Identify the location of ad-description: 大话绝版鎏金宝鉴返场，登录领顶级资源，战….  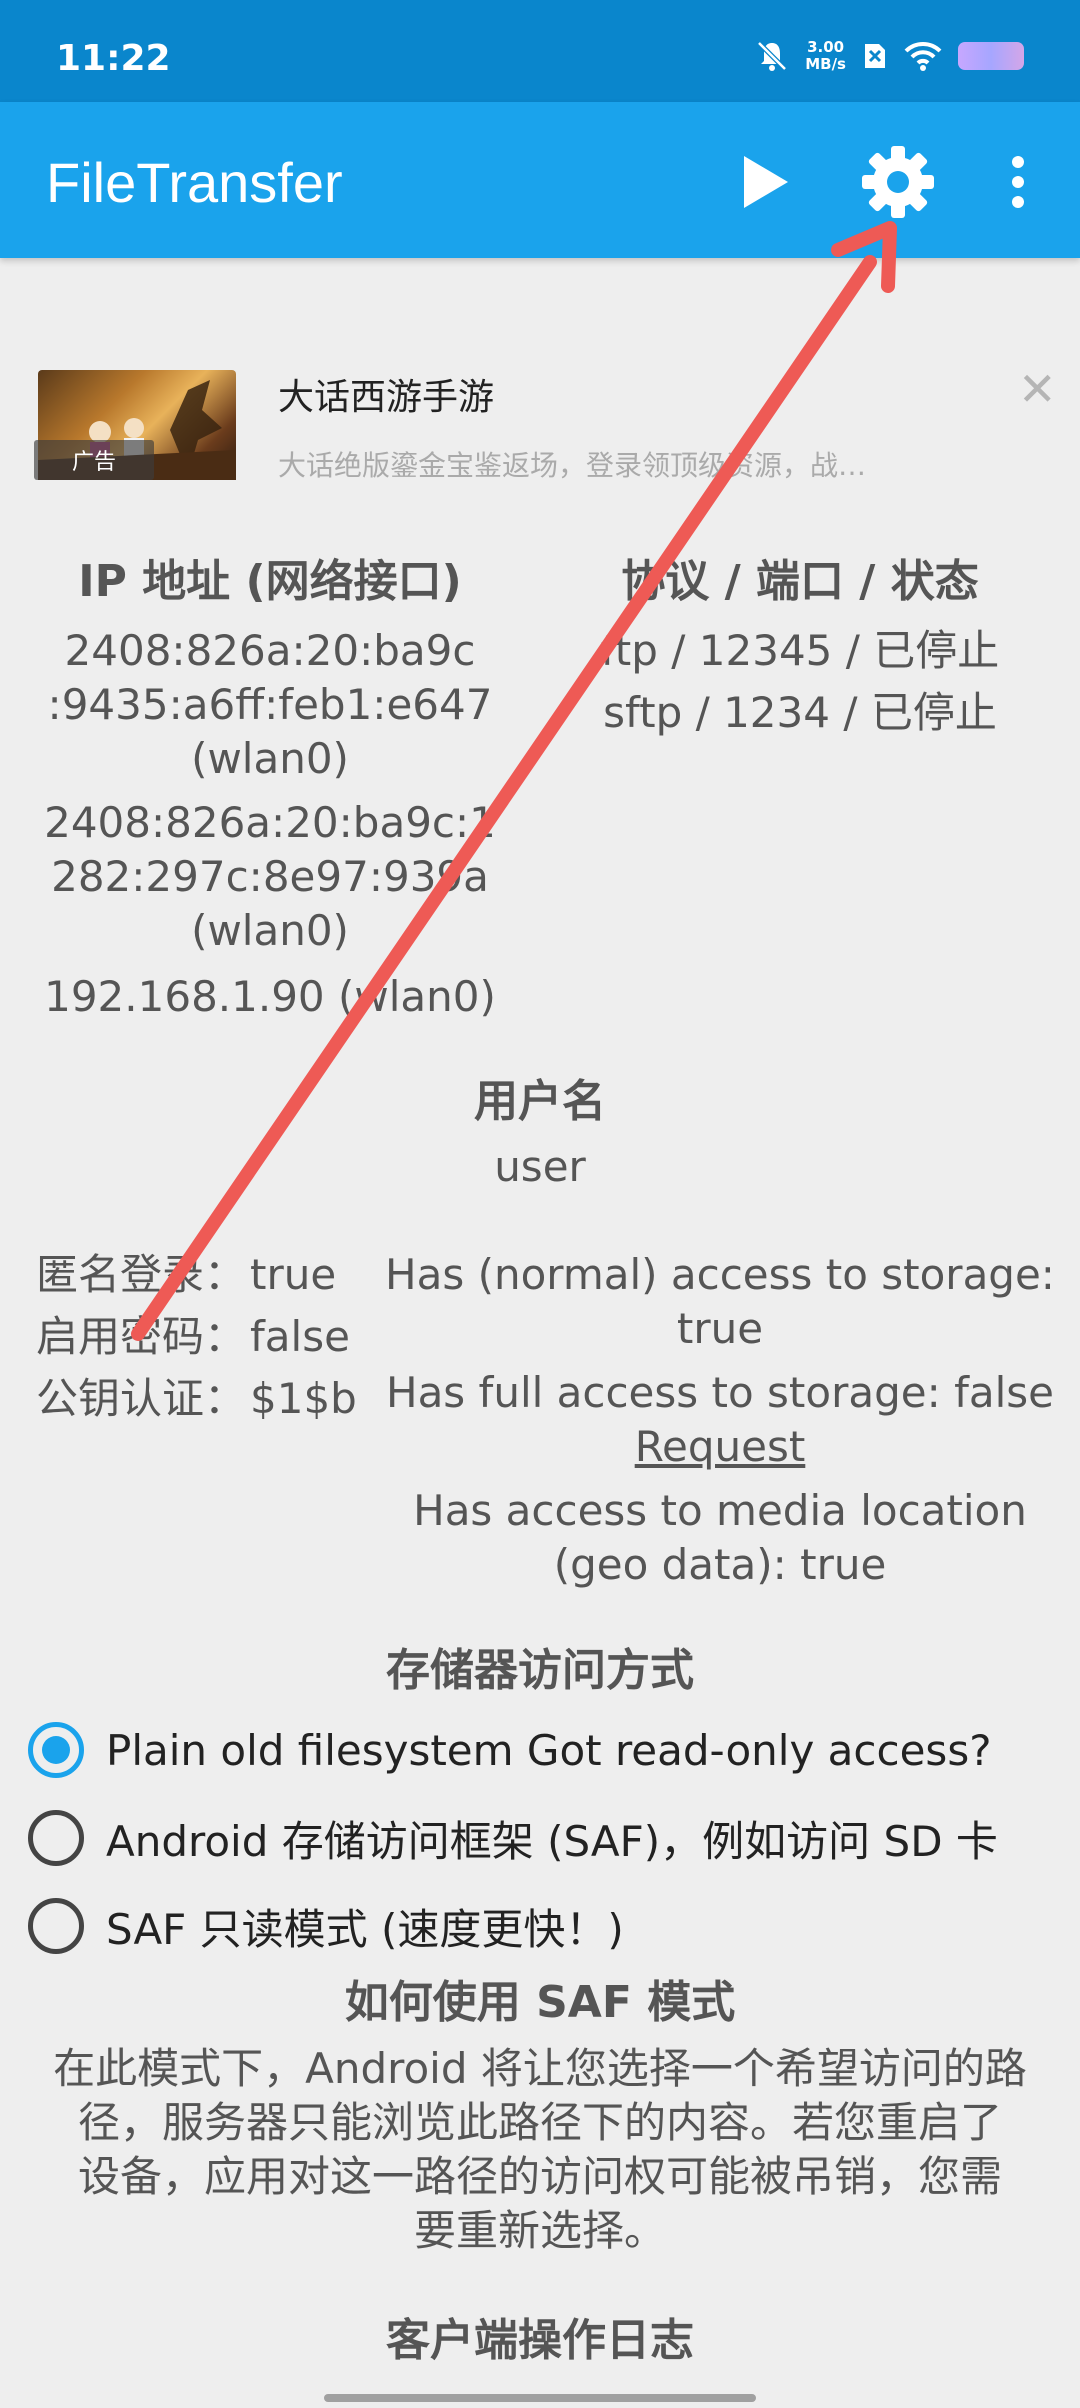
(572, 464).